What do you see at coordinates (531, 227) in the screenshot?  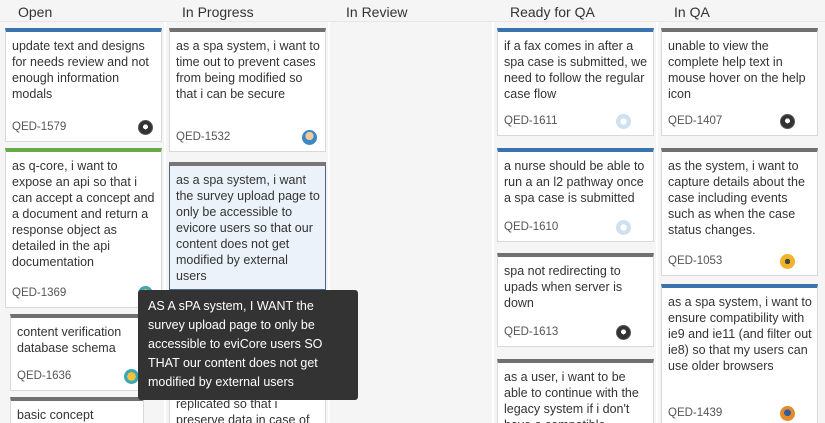 I see `issue-key-link: QED-1610` at bounding box center [531, 227].